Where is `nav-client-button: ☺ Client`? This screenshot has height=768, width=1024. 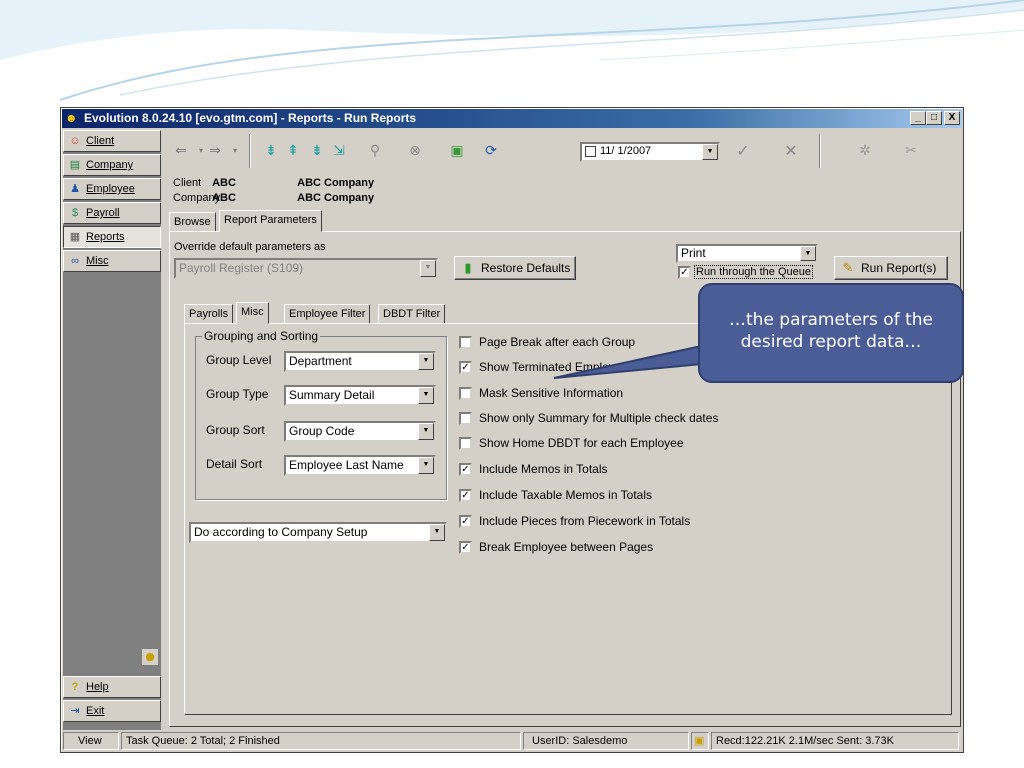 nav-client-button: ☺ Client is located at coordinates (112, 141).